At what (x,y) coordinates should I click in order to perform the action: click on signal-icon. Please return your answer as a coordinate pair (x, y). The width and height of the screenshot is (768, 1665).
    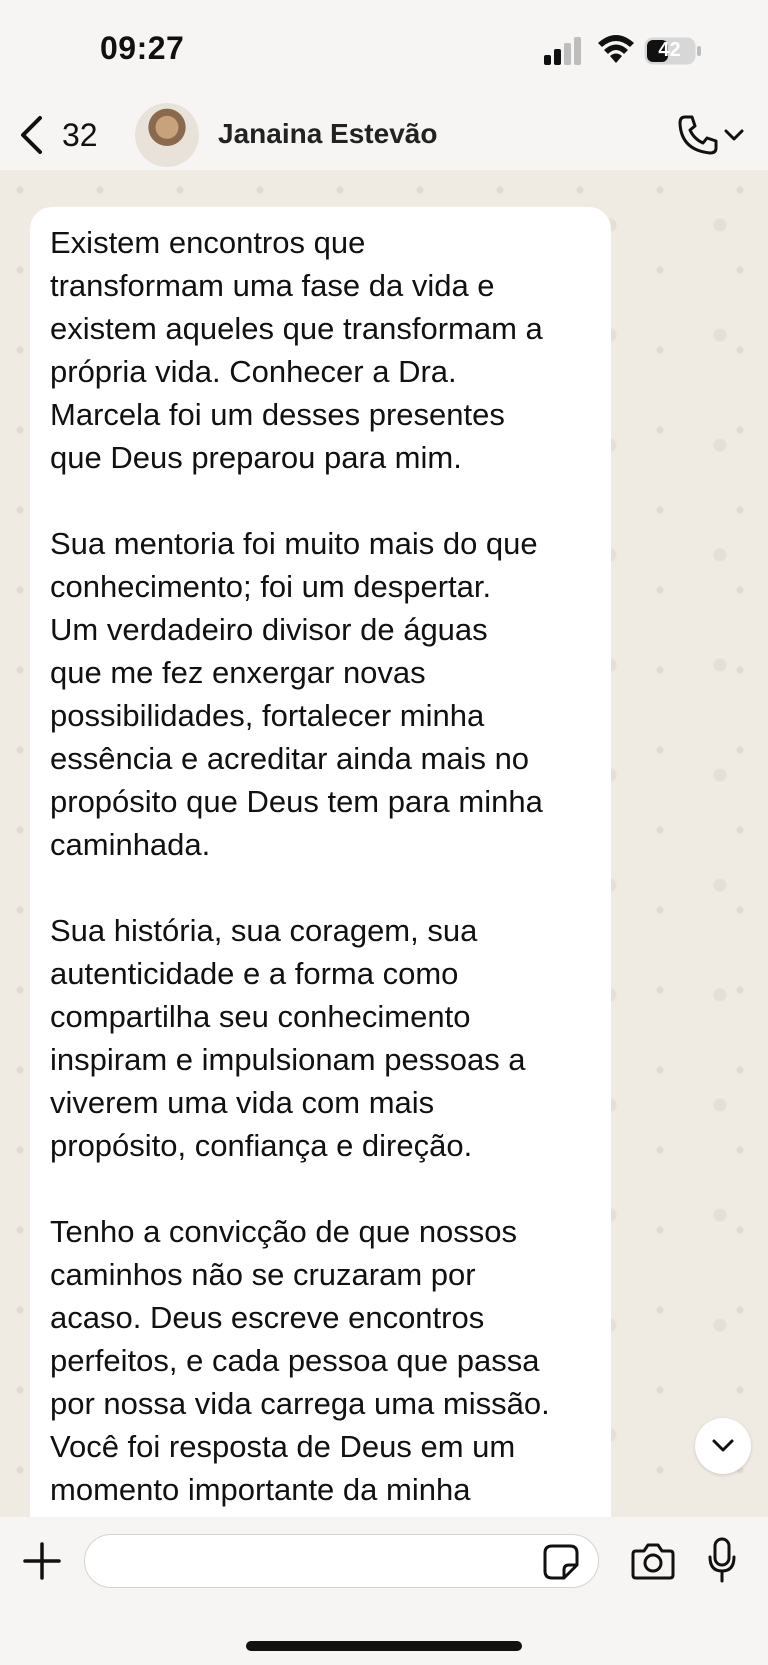
    Looking at the image, I should click on (562, 51).